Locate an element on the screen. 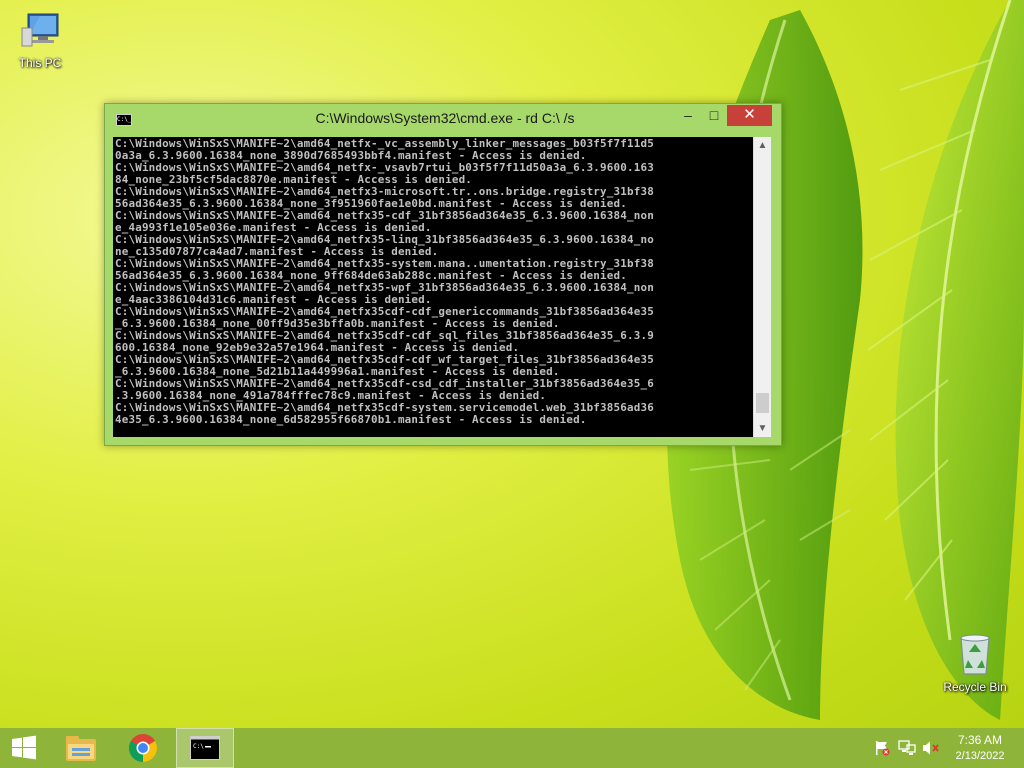 The image size is (1024, 768). svg-text: C:\ is located at coordinates (198, 746).